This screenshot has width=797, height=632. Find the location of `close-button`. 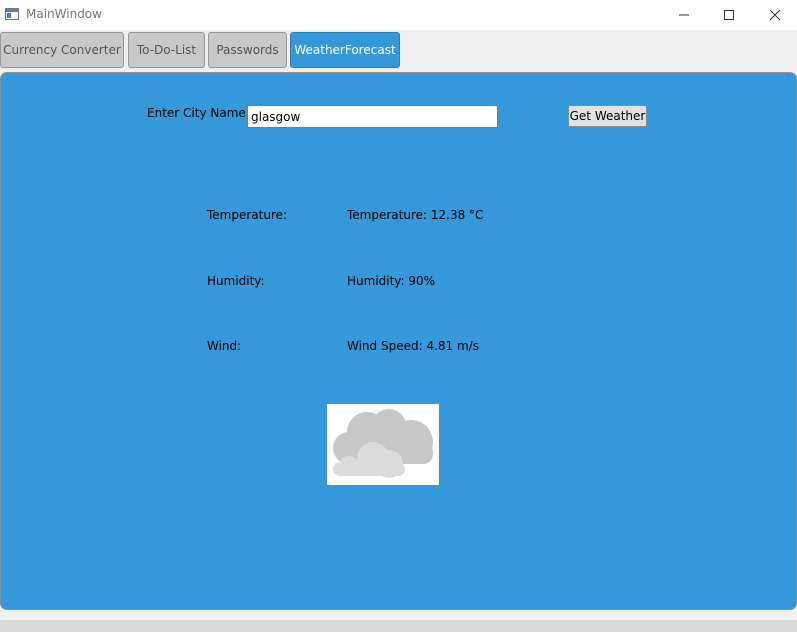

close-button is located at coordinates (774, 15).